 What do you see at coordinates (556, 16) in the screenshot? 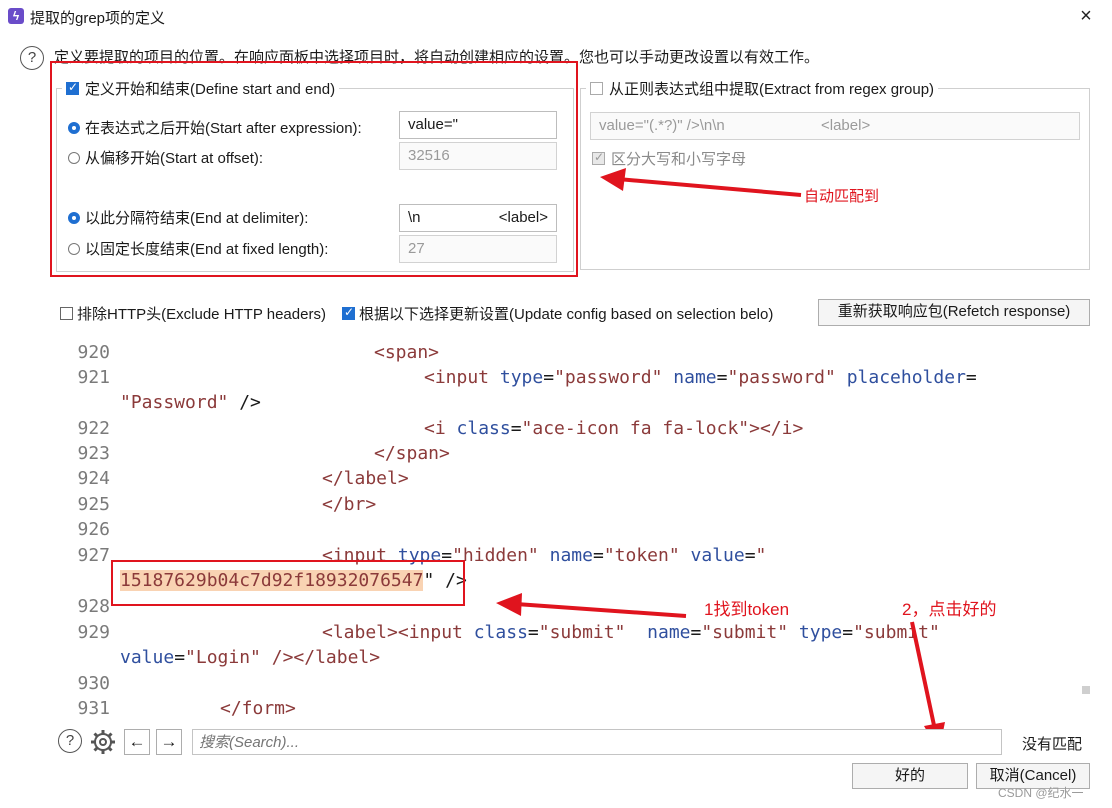
I see `title-bar: ϟ 提取的grep项的定义 ×` at bounding box center [556, 16].